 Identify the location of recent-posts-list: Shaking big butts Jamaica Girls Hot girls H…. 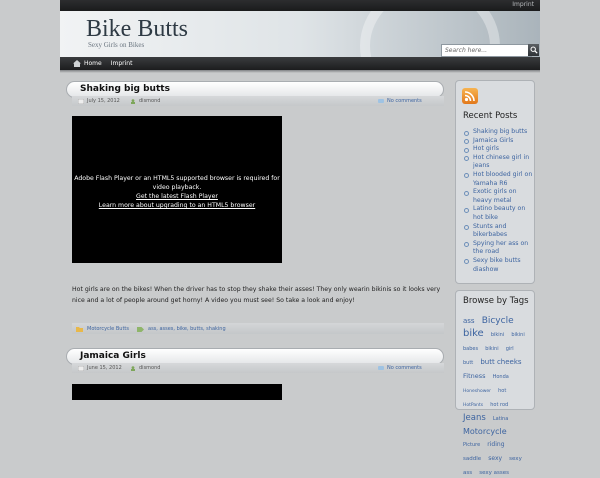
(498, 201).